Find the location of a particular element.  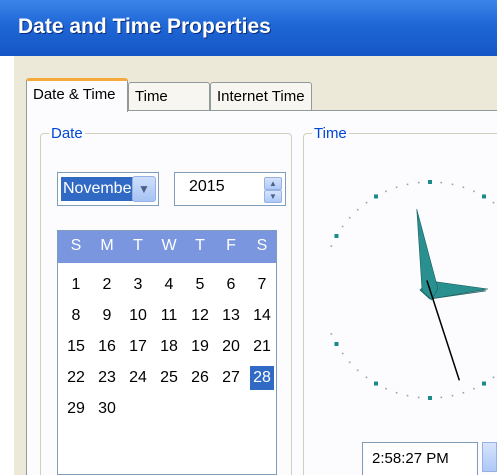

year-spinner: 2015 ▲ ▼ is located at coordinates (230, 189).